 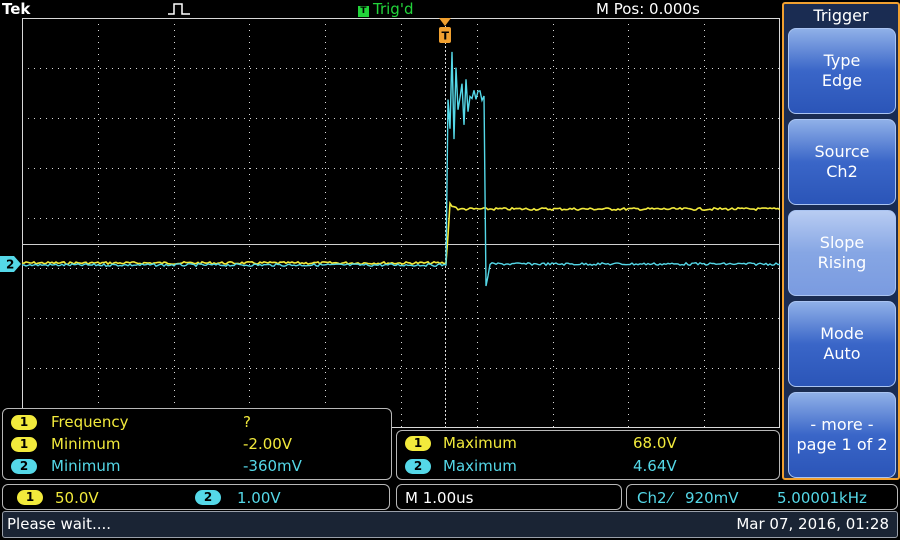 I want to click on ch2-scale: 1.00V, so click(x=259, y=498).